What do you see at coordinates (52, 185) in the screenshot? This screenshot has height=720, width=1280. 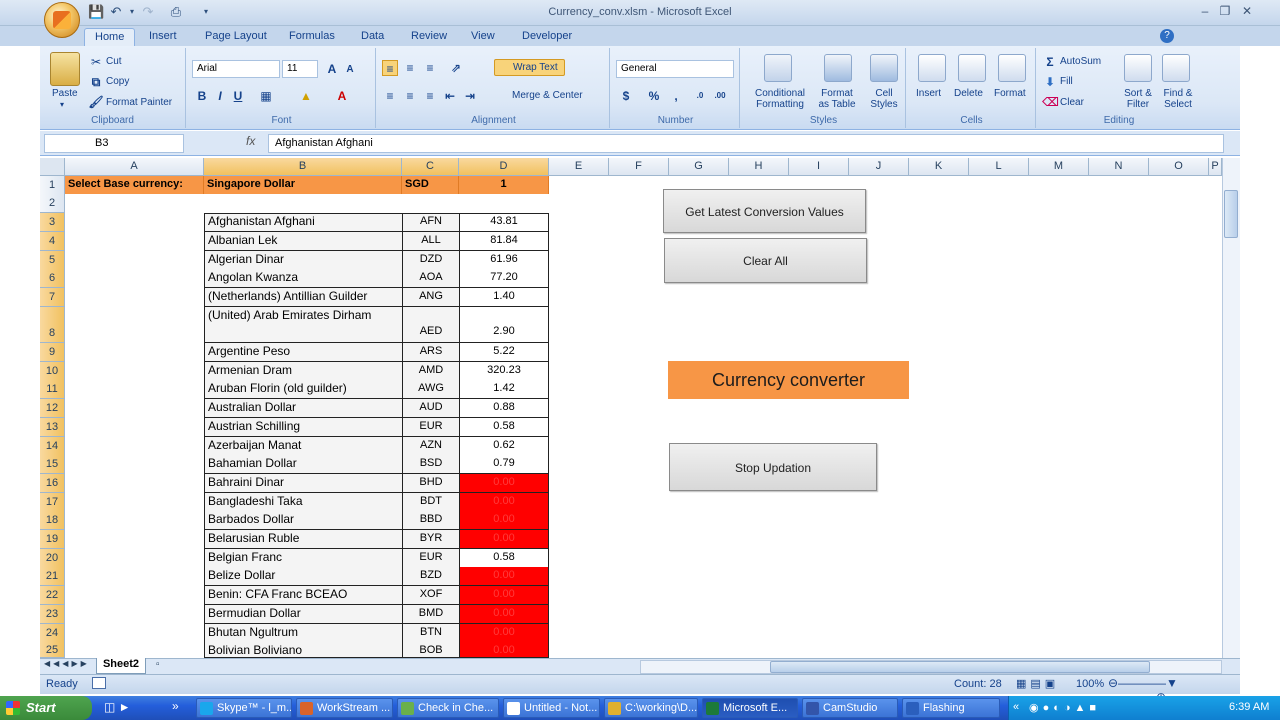 I see `row-header-1: 1` at bounding box center [52, 185].